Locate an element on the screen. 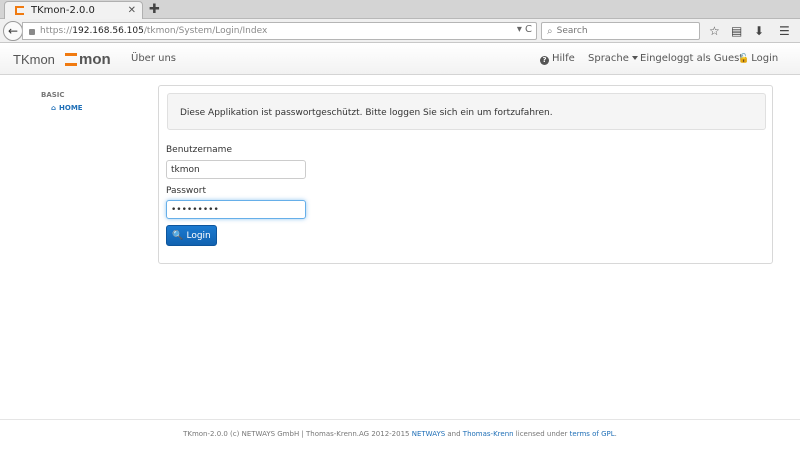 The height and width of the screenshot is (457, 800). login-link: 🔓 Login is located at coordinates (758, 58).